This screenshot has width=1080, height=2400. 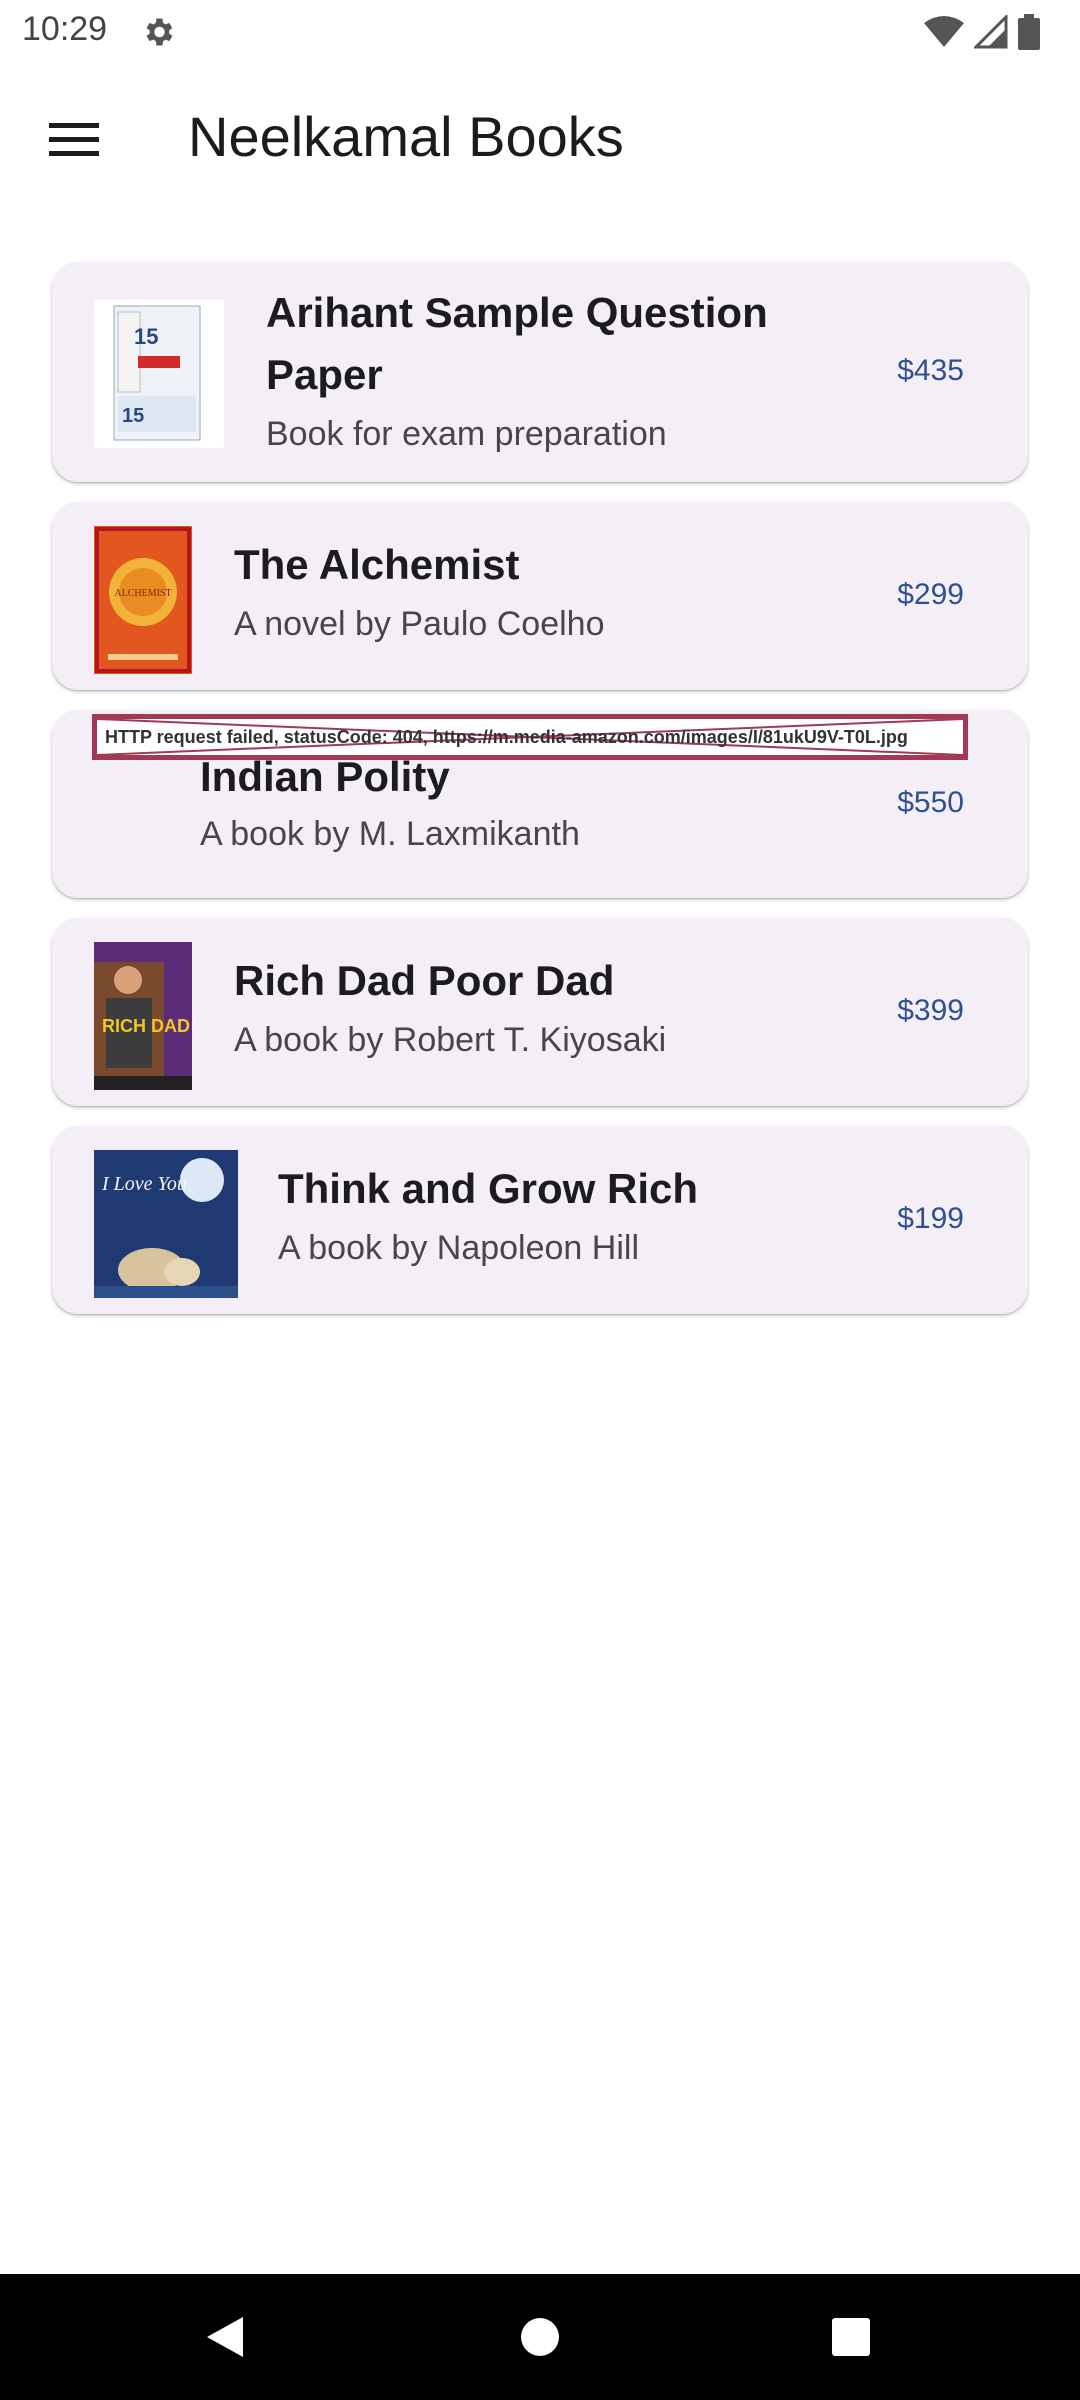 What do you see at coordinates (540, 32) in the screenshot?
I see `status-bar: 10:29` at bounding box center [540, 32].